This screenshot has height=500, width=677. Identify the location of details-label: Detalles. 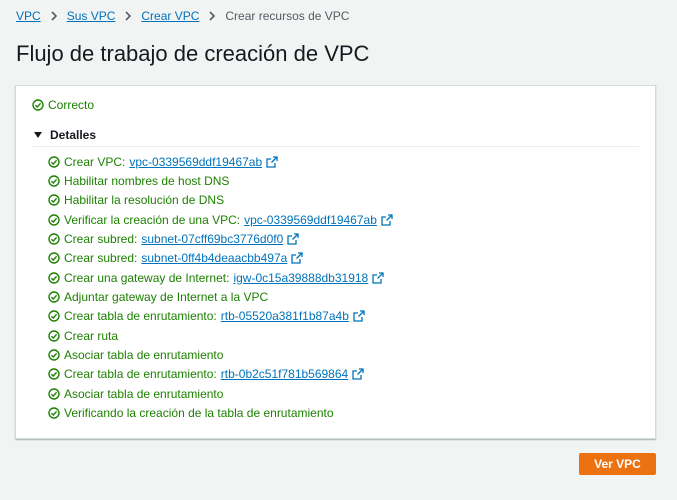
(73, 135).